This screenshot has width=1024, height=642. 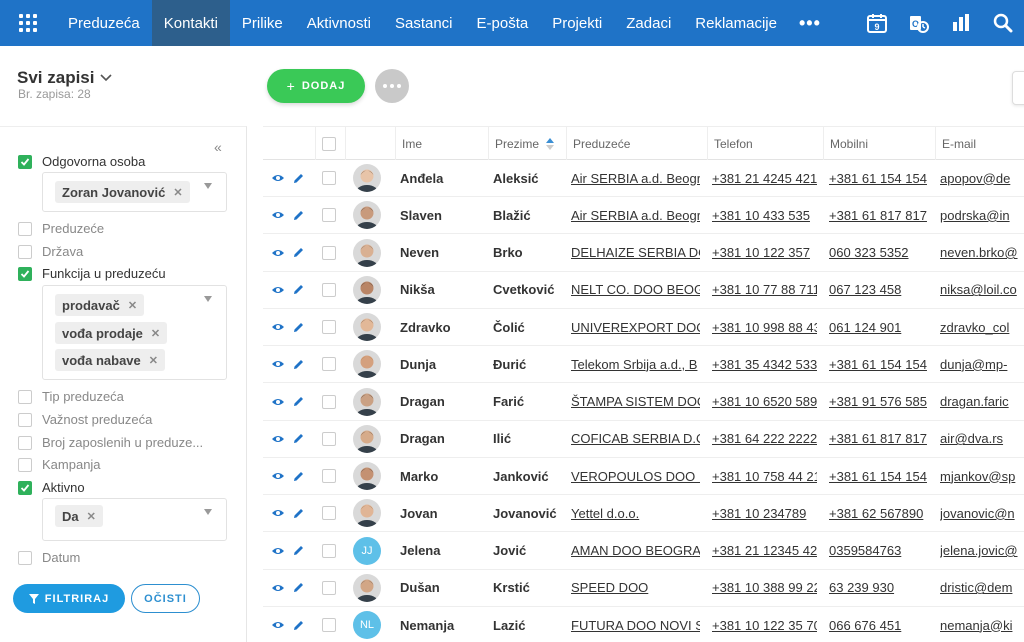 What do you see at coordinates (764, 289) in the screenshot?
I see `phone-link: +381 10 77 88 711` at bounding box center [764, 289].